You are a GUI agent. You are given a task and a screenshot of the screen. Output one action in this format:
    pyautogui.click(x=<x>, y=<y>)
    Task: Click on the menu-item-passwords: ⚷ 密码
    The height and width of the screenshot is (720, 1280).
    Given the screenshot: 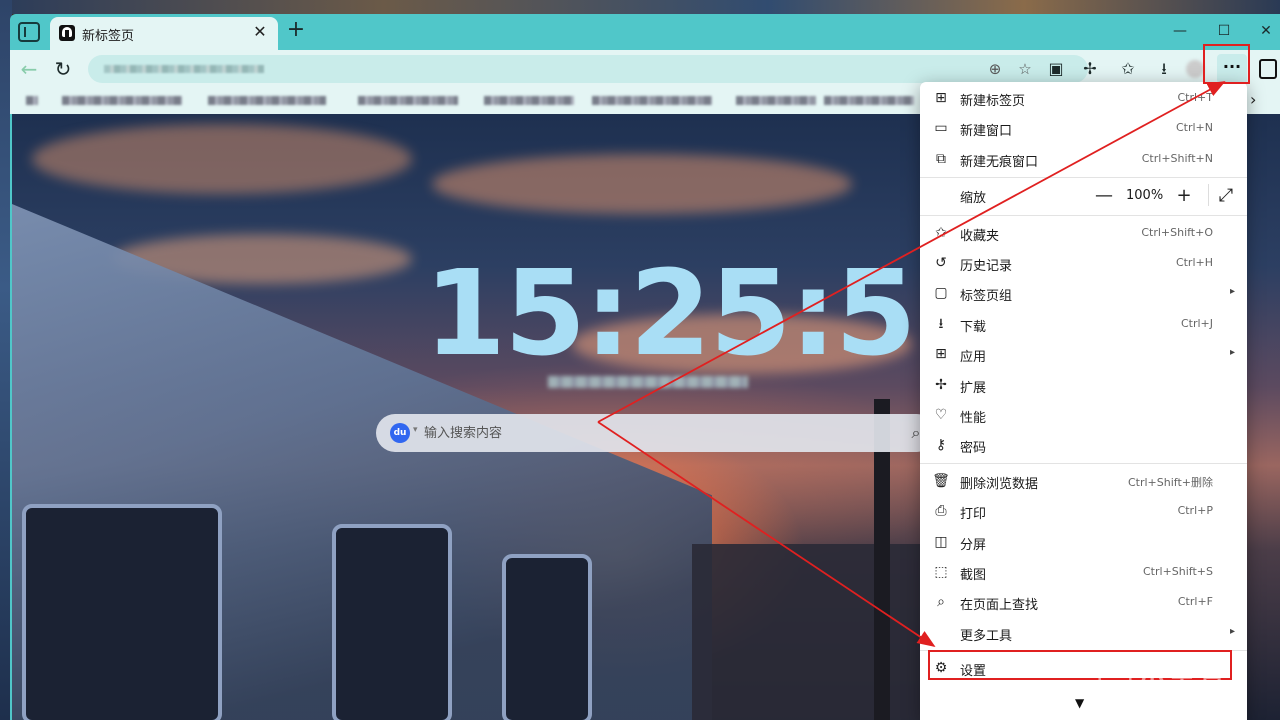 What is the action you would take?
    pyautogui.click(x=1083, y=445)
    